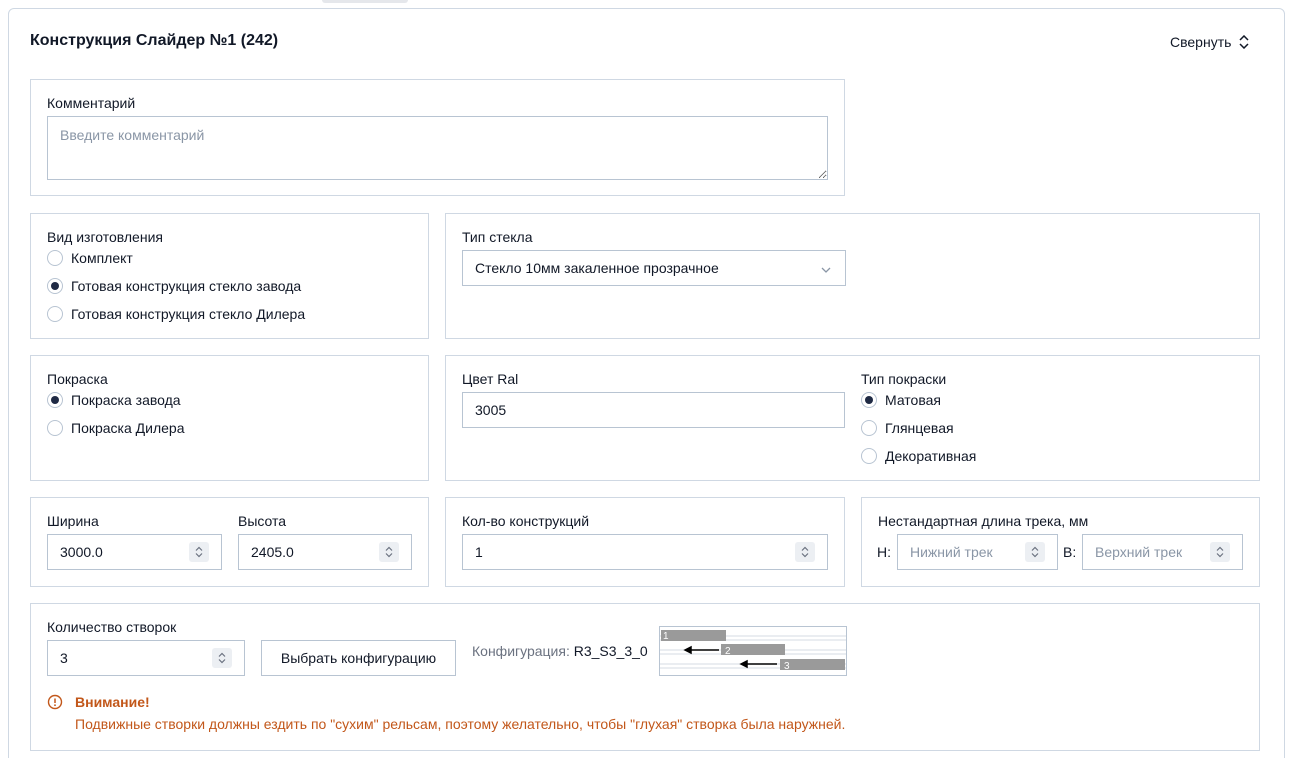 This screenshot has width=1289, height=758. What do you see at coordinates (437, 148) in the screenshot?
I see `comment-input` at bounding box center [437, 148].